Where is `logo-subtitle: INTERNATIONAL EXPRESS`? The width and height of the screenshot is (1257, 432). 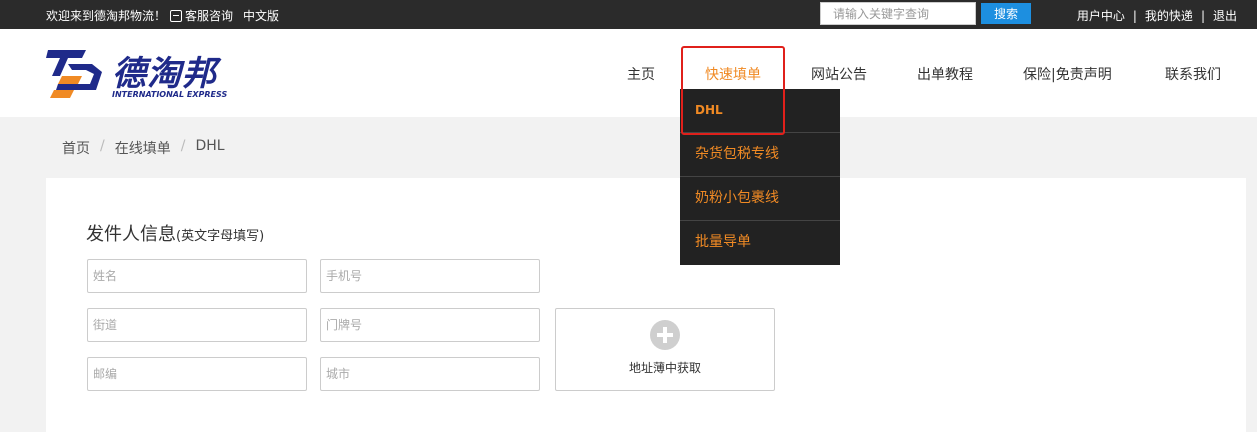
logo-subtitle: INTERNATIONAL EXPRESS is located at coordinates (170, 94).